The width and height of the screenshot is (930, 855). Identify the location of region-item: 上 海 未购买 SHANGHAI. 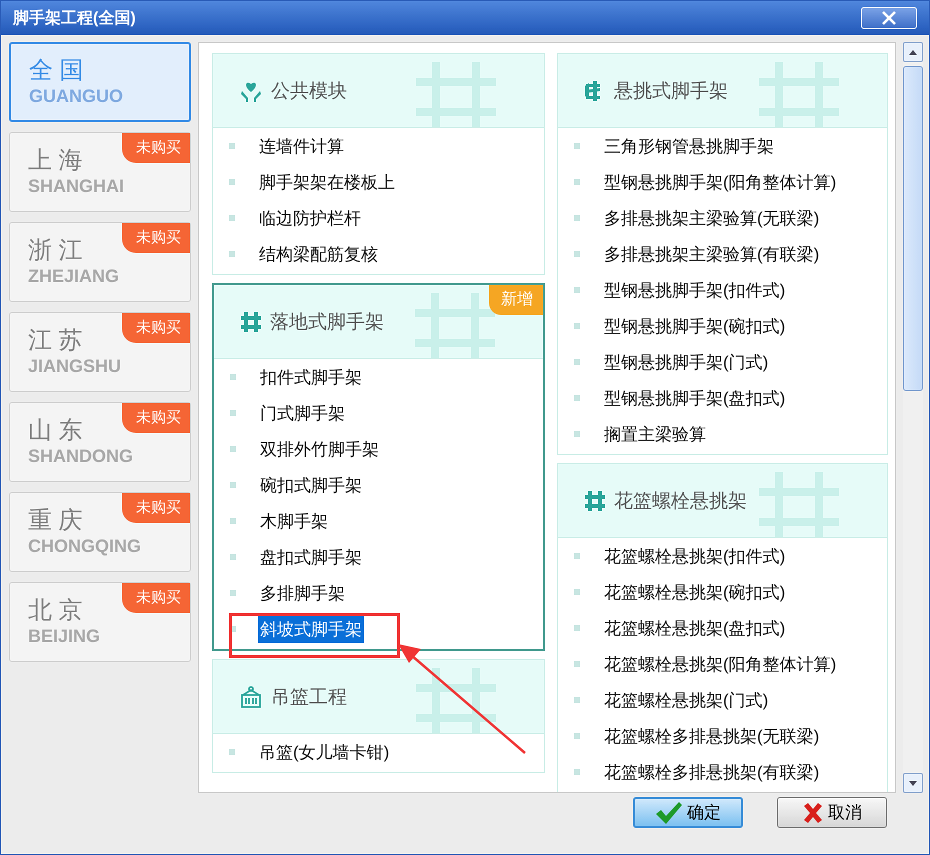
(100, 172).